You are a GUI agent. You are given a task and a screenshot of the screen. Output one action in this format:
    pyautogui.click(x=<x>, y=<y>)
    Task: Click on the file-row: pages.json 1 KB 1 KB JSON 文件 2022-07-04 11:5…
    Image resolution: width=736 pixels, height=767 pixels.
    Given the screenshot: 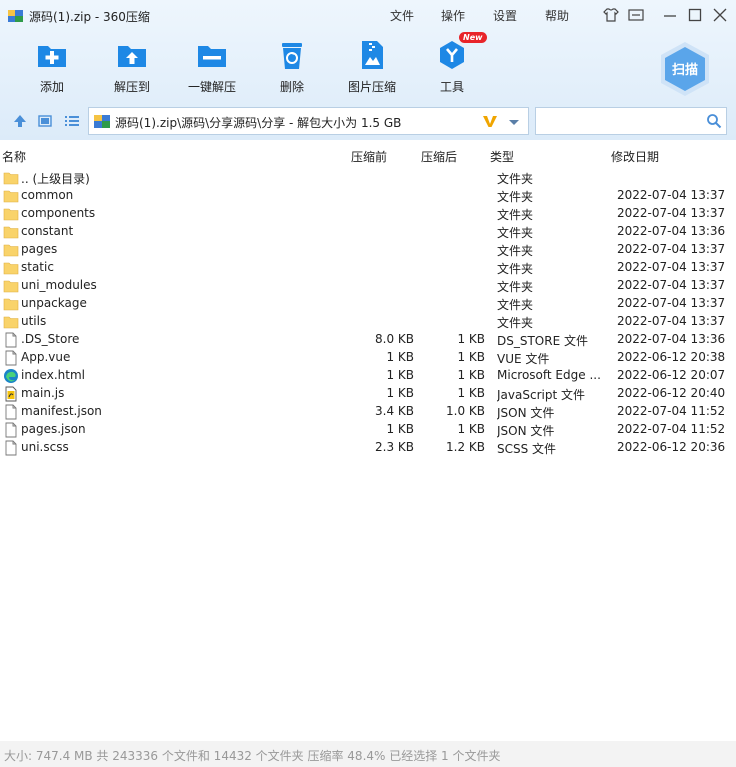 What is the action you would take?
    pyautogui.click(x=368, y=430)
    